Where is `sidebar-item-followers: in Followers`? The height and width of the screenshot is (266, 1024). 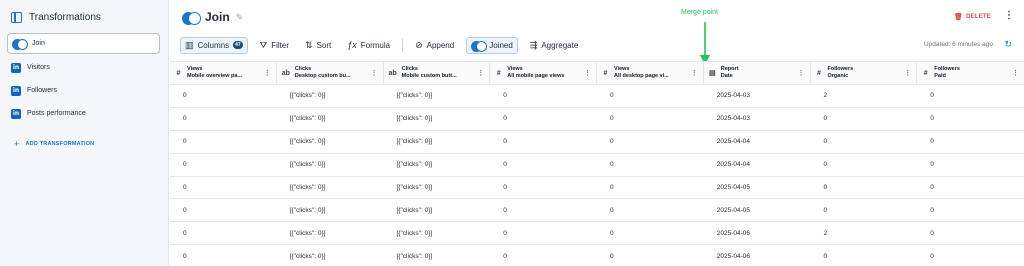
sidebar-item-followers: in Followers is located at coordinates (83, 90).